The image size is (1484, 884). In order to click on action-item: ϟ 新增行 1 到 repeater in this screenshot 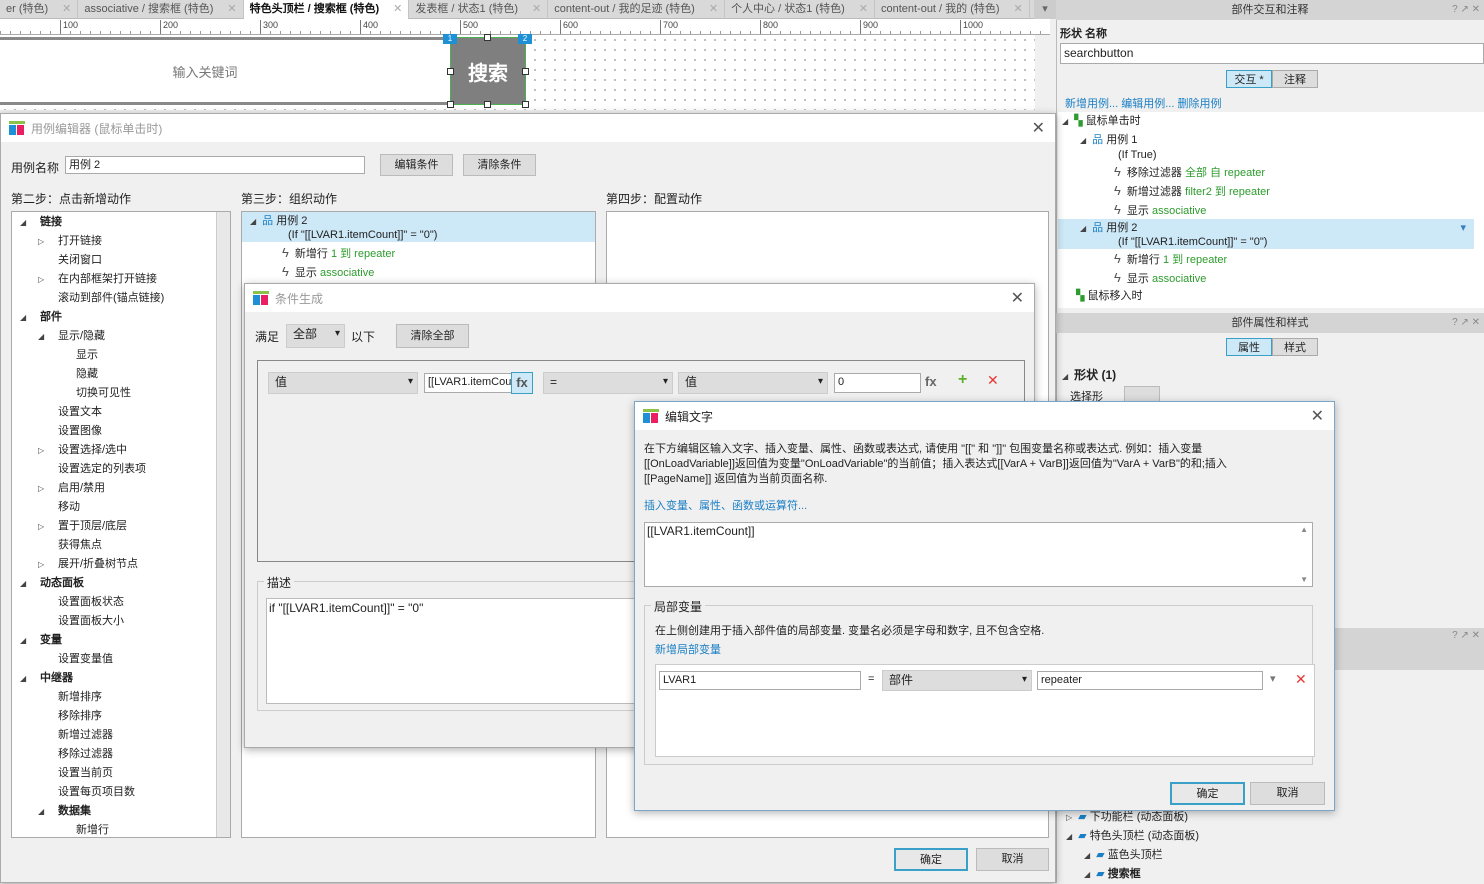, I will do `click(1170, 258)`.